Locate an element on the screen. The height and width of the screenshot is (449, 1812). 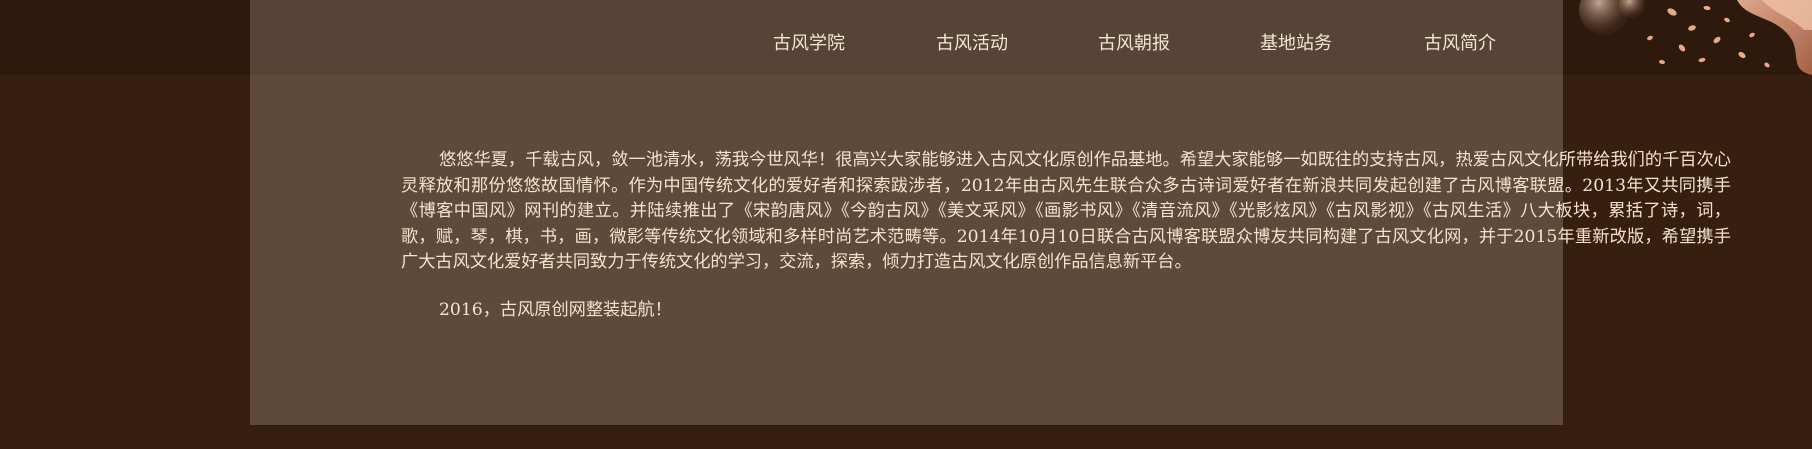
petal-decoration is located at coordinates (1667, 37).